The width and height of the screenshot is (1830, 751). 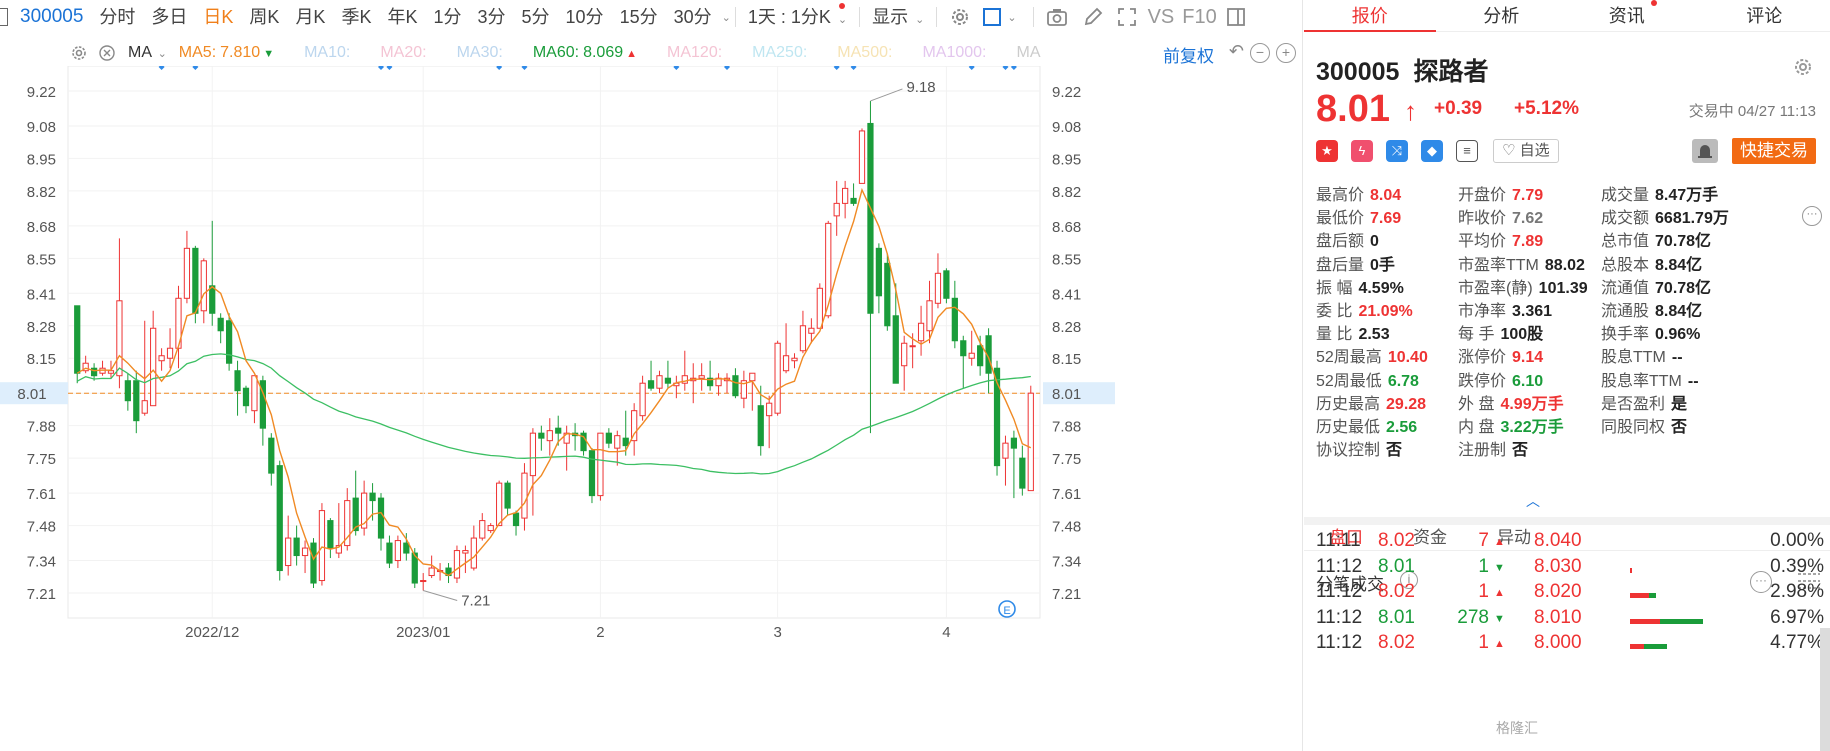 What do you see at coordinates (1338, 540) in the screenshot?
I see `trade-time: 11:11` at bounding box center [1338, 540].